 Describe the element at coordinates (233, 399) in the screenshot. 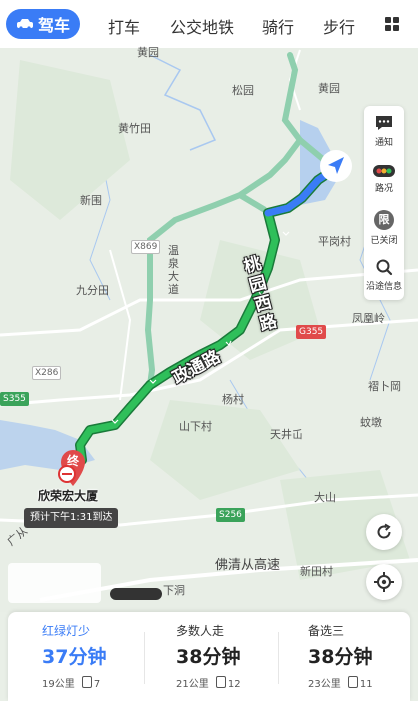

I see `map-label: 杨村` at that location.